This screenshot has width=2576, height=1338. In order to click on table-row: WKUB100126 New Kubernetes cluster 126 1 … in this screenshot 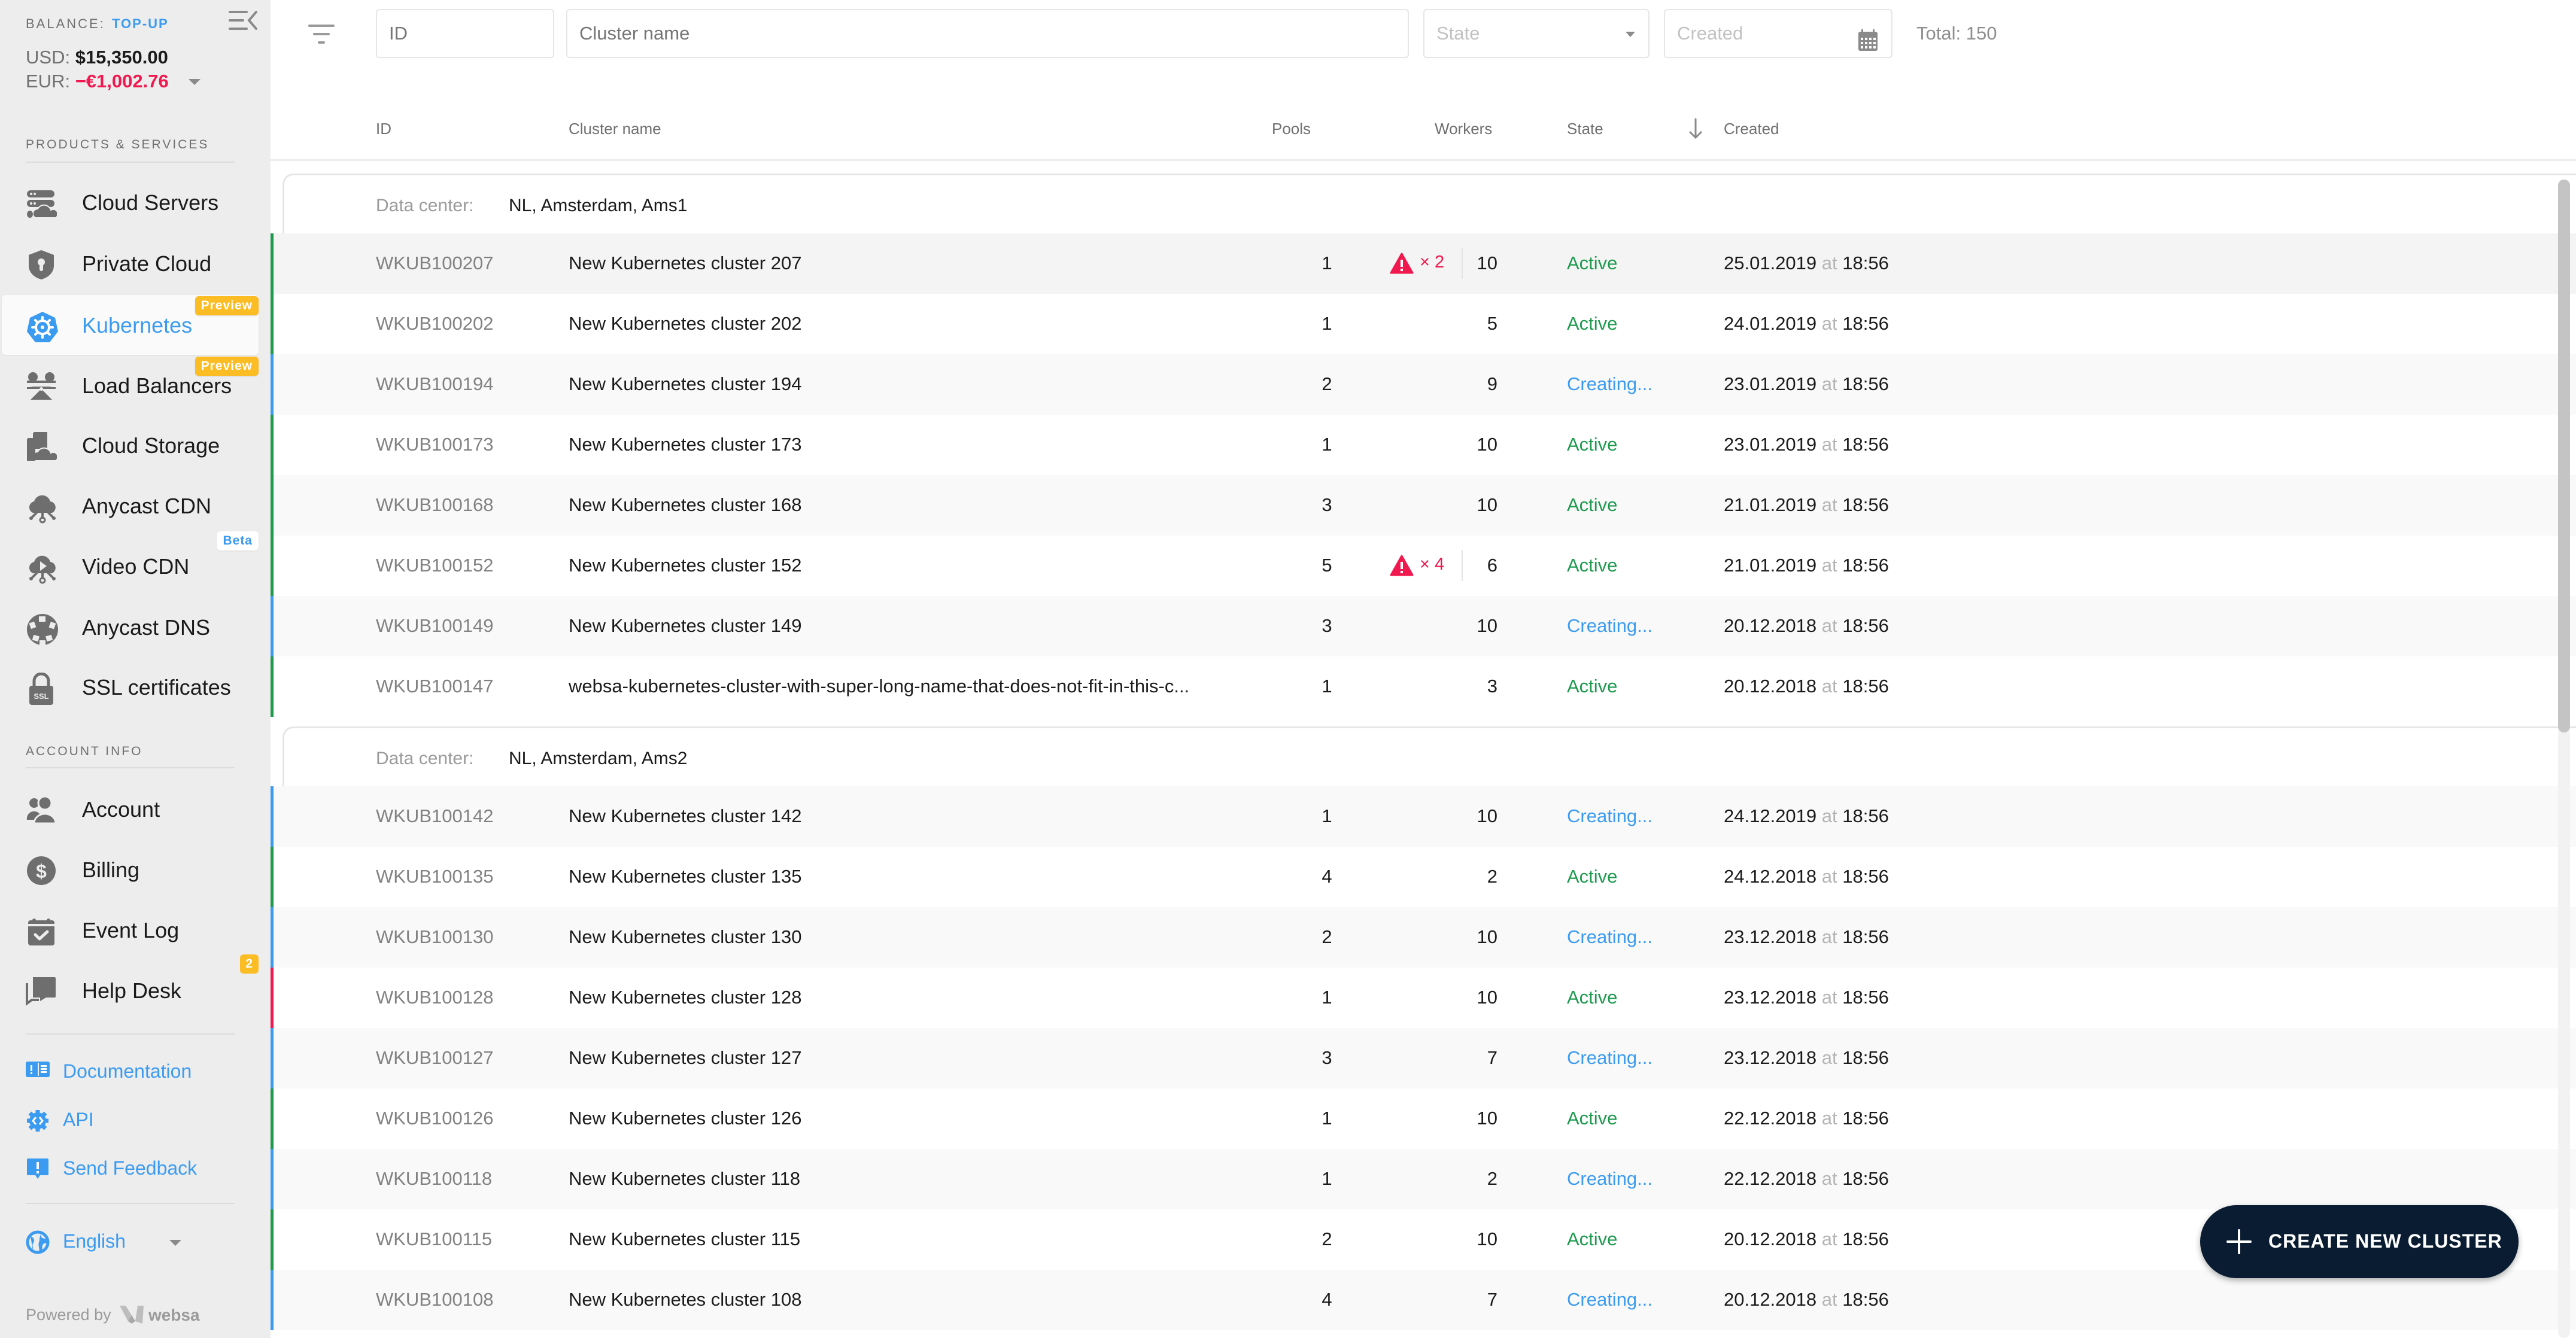, I will do `click(1423, 1118)`.